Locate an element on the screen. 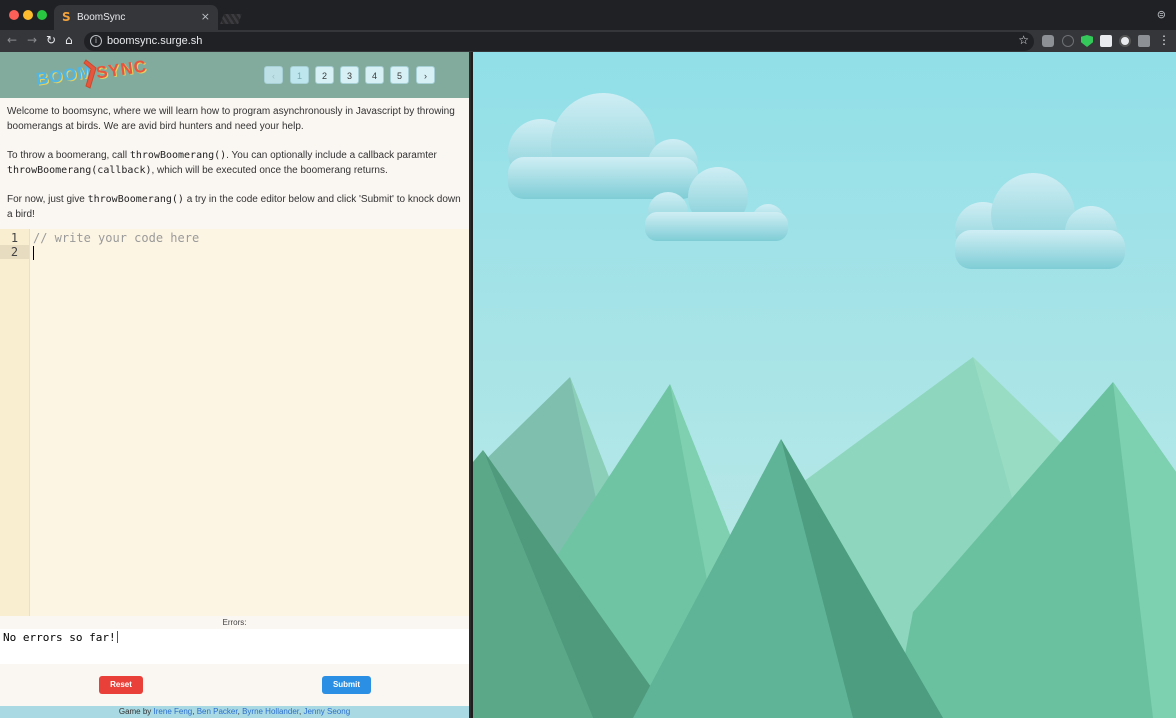 This screenshot has width=1176, height=718. author-link-irene: Irene Feng is located at coordinates (173, 711).